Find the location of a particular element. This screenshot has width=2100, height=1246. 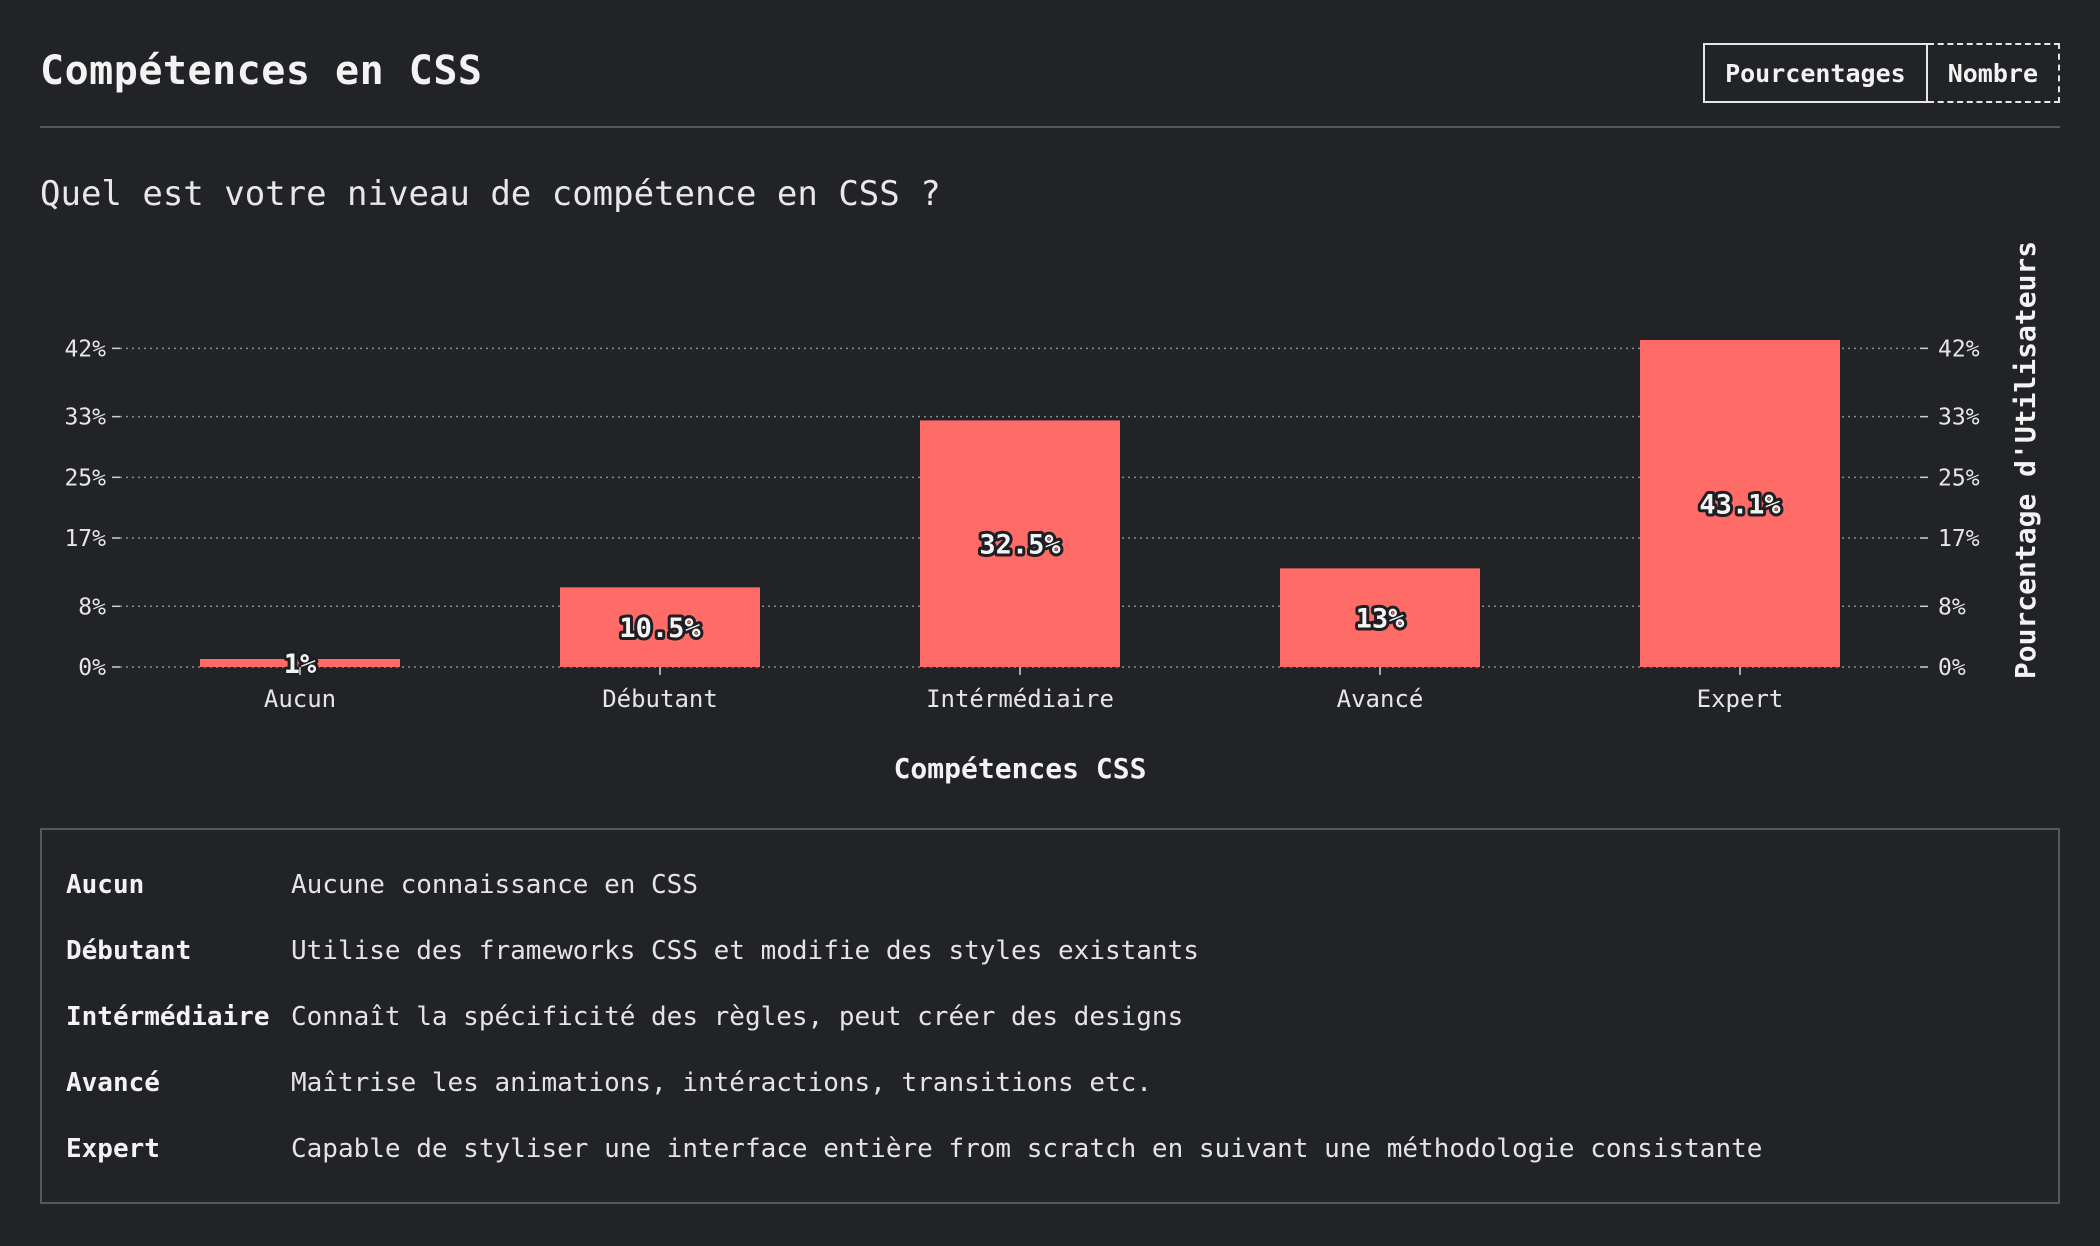

bar-value-label: 32.5% is located at coordinates (1020, 545).